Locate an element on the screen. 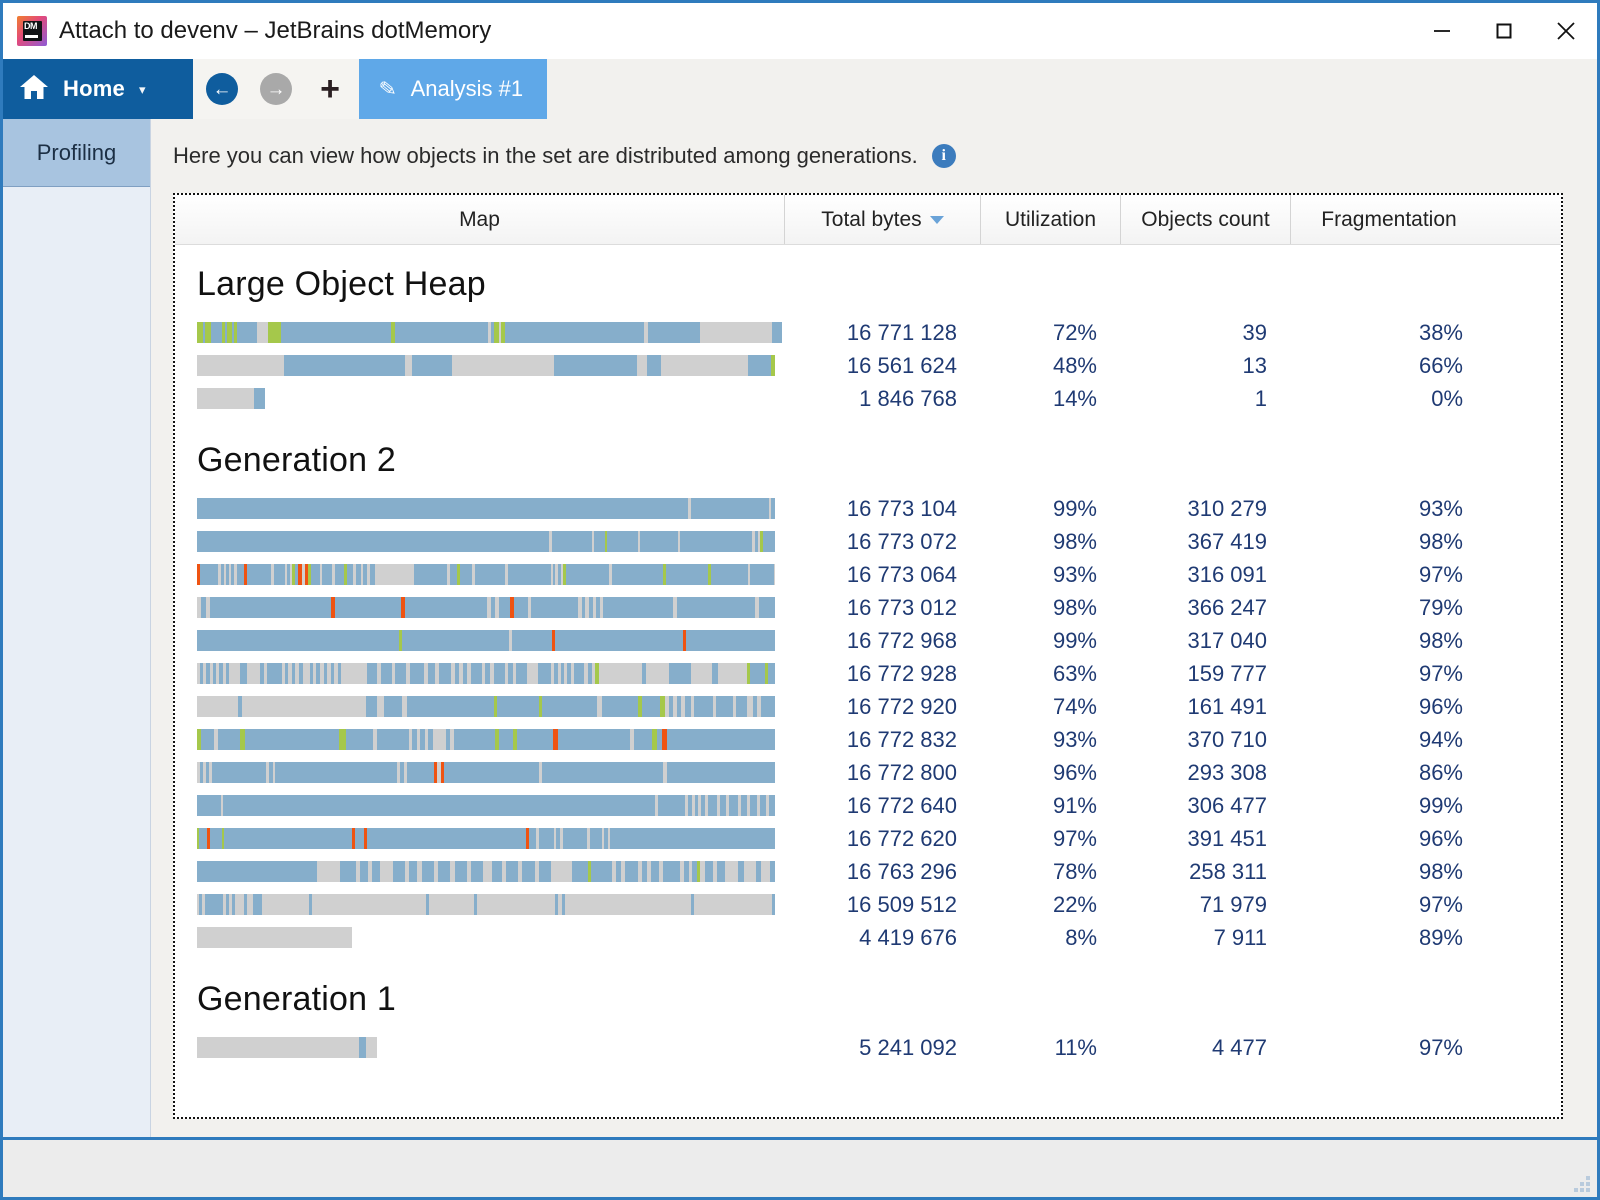  tab-analysis-1: ✎ Analysis #1 is located at coordinates (453, 89).